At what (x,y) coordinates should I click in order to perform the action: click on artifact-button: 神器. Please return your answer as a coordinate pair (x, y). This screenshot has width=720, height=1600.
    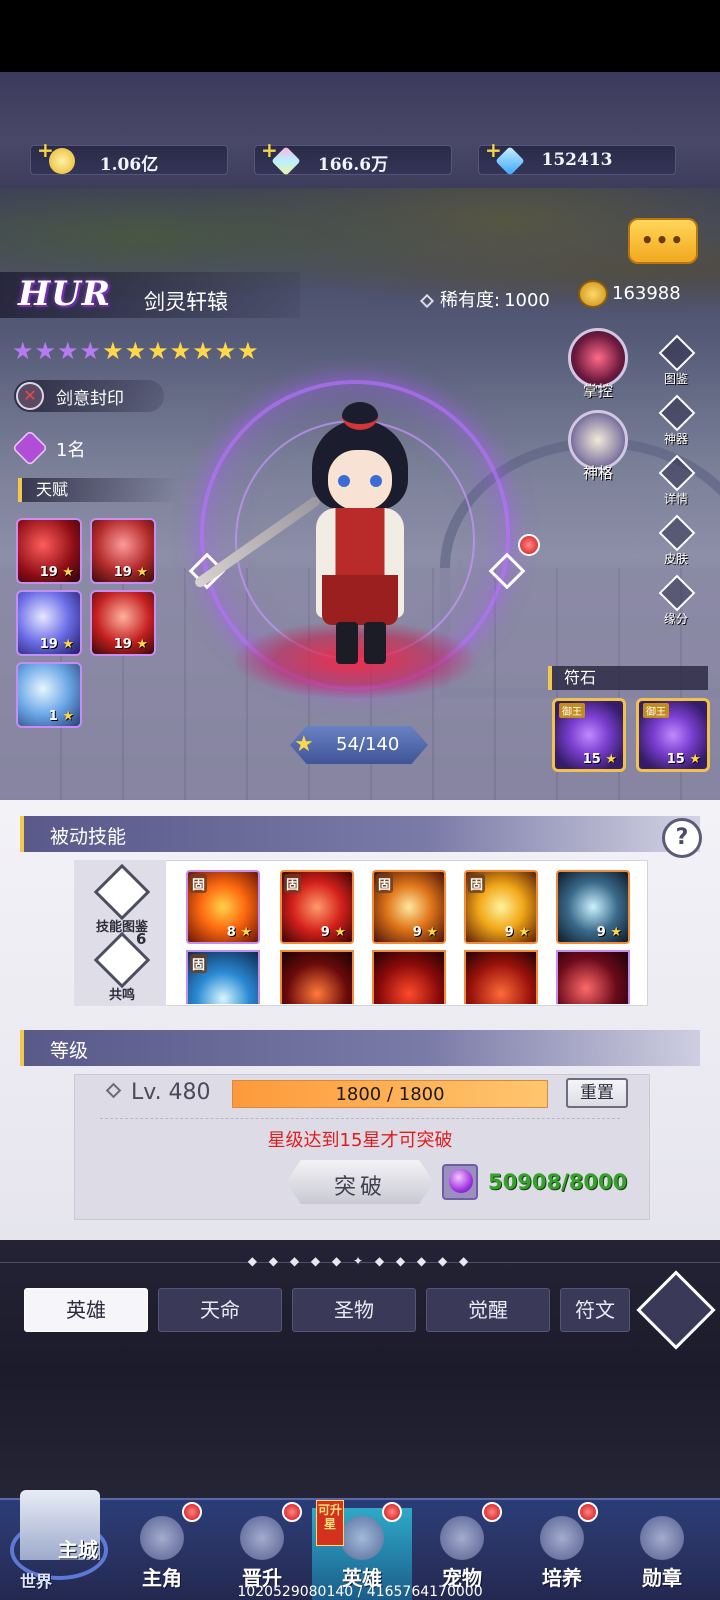
    Looking at the image, I should click on (676, 423).